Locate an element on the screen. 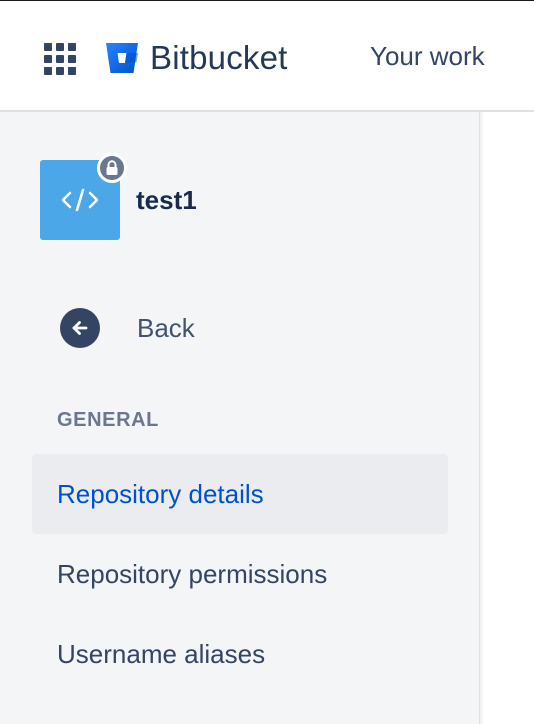  back-label: Back is located at coordinates (166, 327).